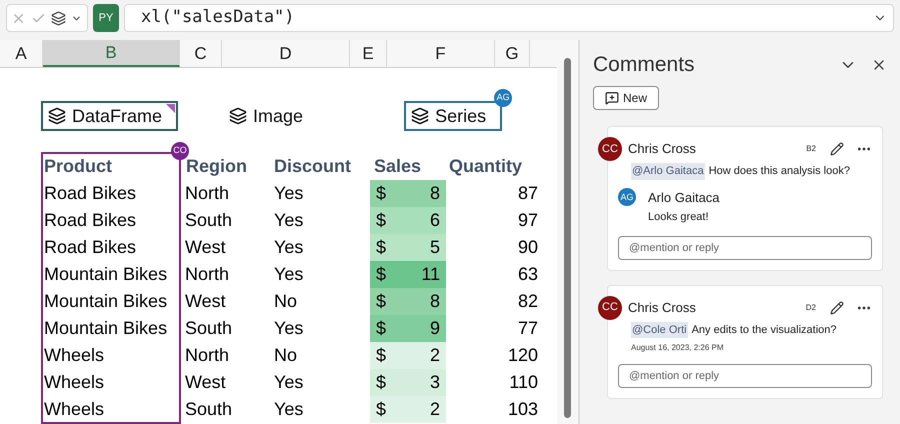  What do you see at coordinates (453, 116) in the screenshot?
I see `python-object-cell: Series` at bounding box center [453, 116].